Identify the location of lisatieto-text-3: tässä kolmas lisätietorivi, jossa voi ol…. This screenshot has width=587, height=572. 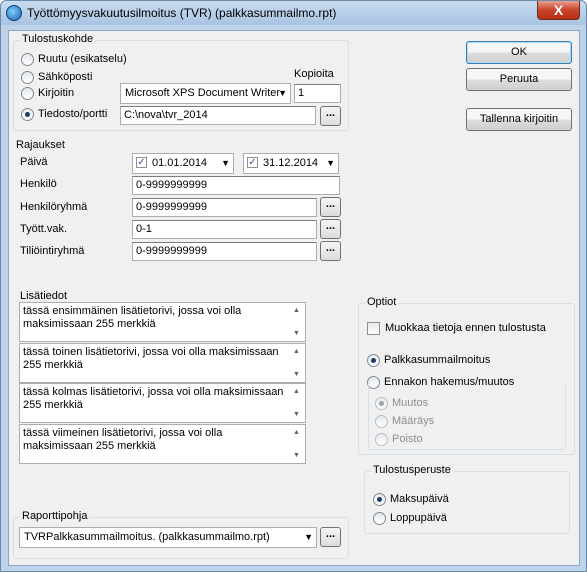
(153, 398).